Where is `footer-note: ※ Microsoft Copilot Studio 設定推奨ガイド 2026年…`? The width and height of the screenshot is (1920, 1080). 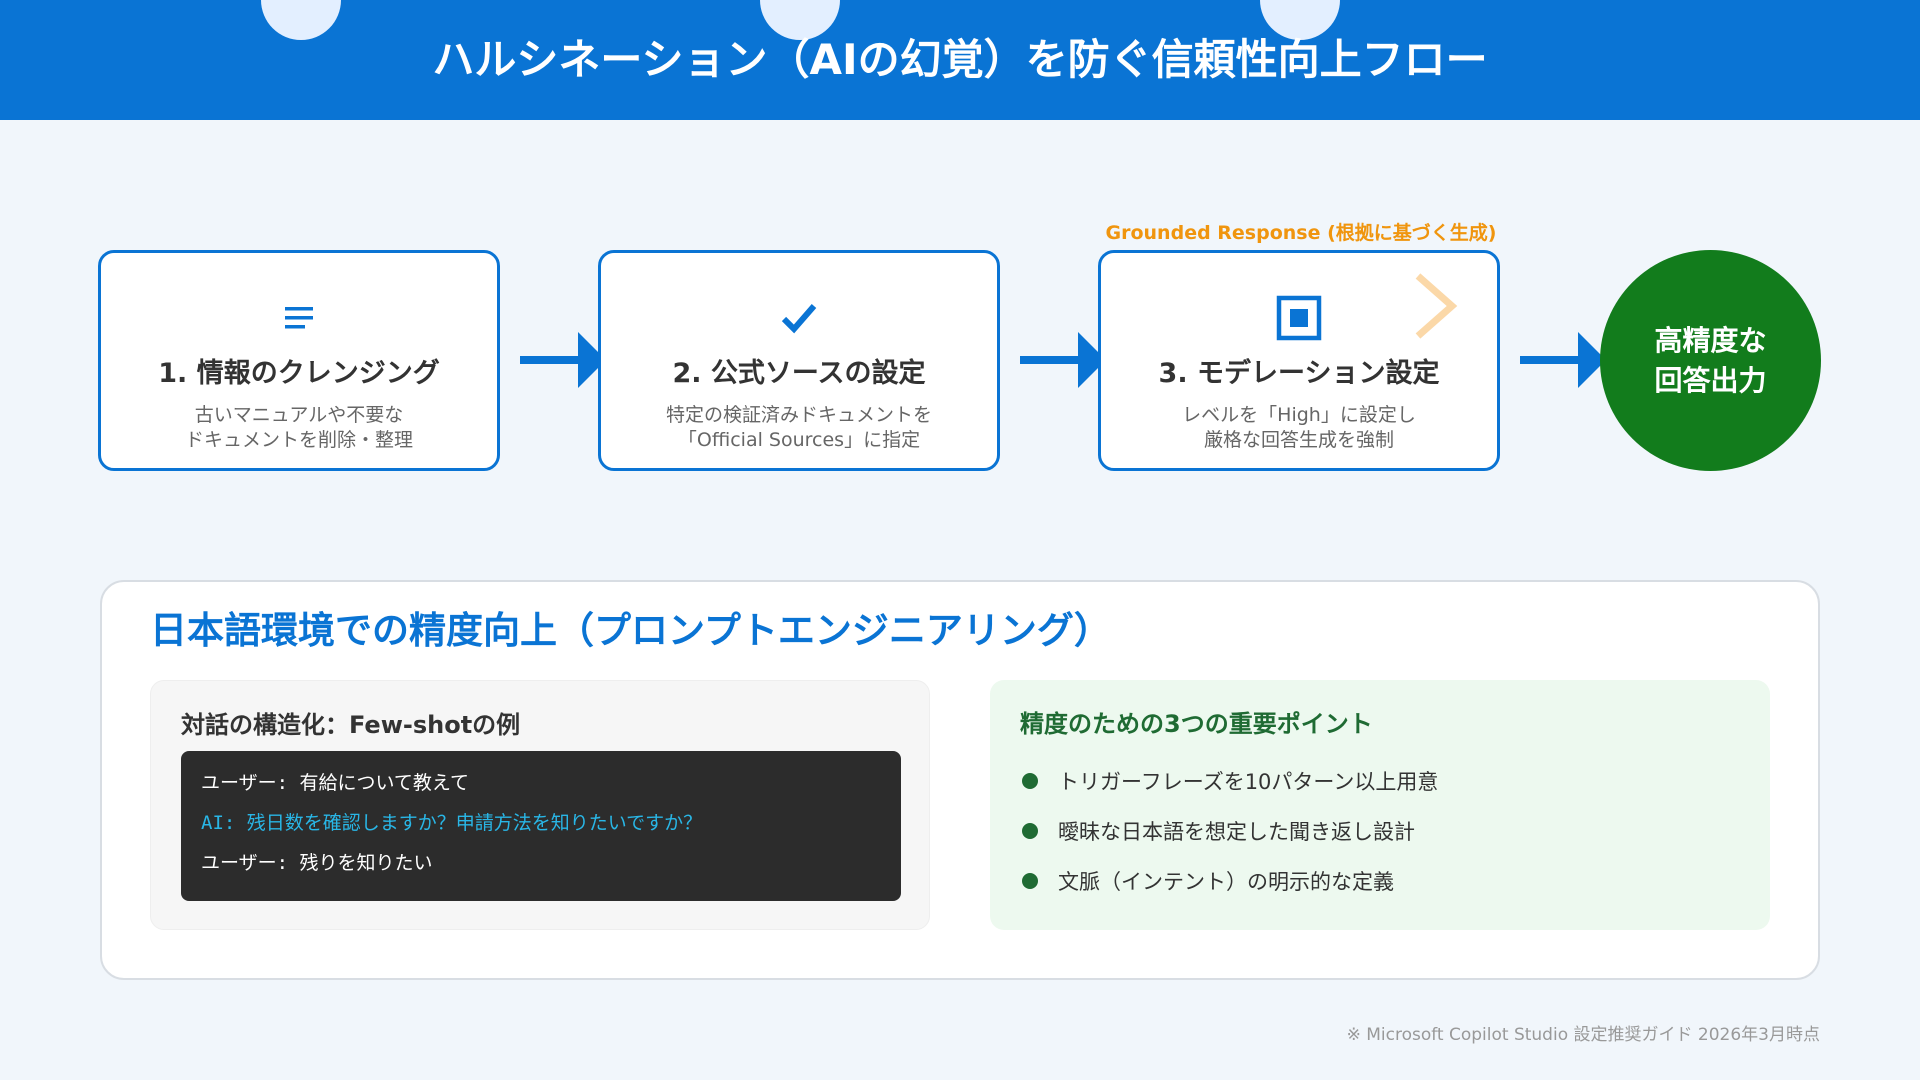 footer-note: ※ Microsoft Copilot Studio 設定推奨ガイド 2026年… is located at coordinates (1583, 1035).